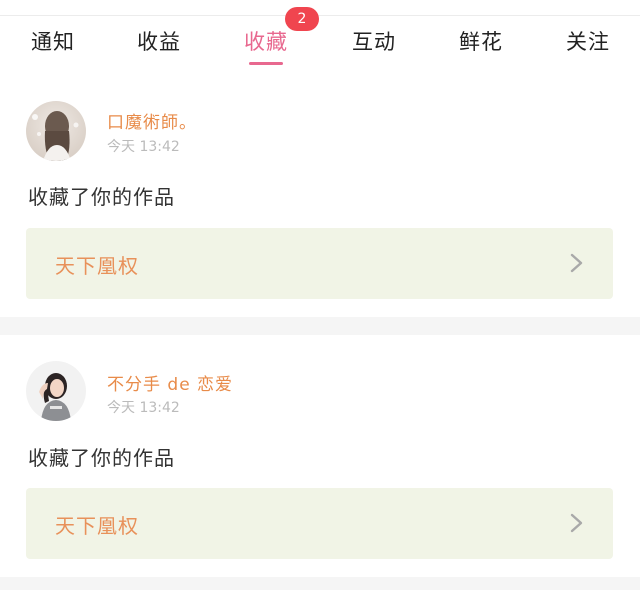 The width and height of the screenshot is (640, 590). Describe the element at coordinates (374, 42) in the screenshot. I see `tab-label: 互动` at that location.